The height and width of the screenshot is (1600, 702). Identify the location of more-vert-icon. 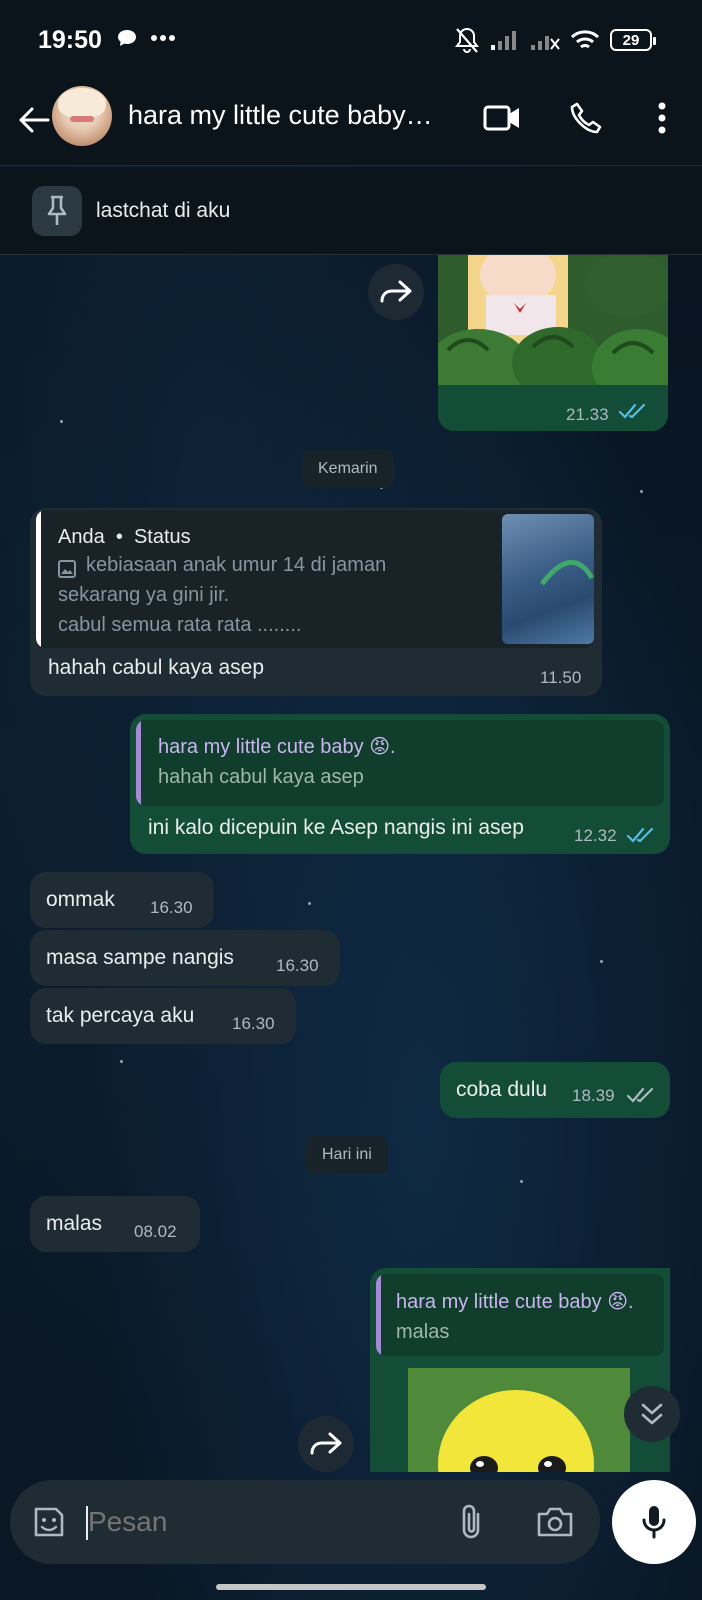
(662, 118).